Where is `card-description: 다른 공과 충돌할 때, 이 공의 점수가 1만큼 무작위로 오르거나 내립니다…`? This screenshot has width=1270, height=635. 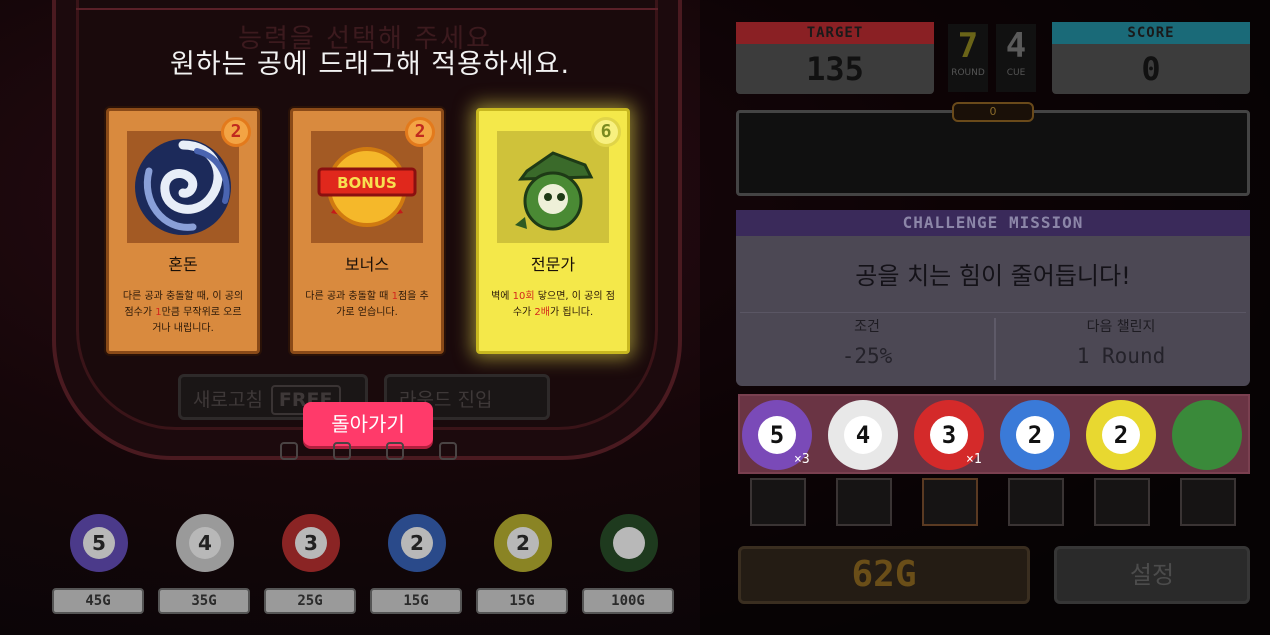
card-description: 다른 공과 충돌할 때, 이 공의 점수가 1만큼 무작위로 오르거나 내립니다… is located at coordinates (183, 312).